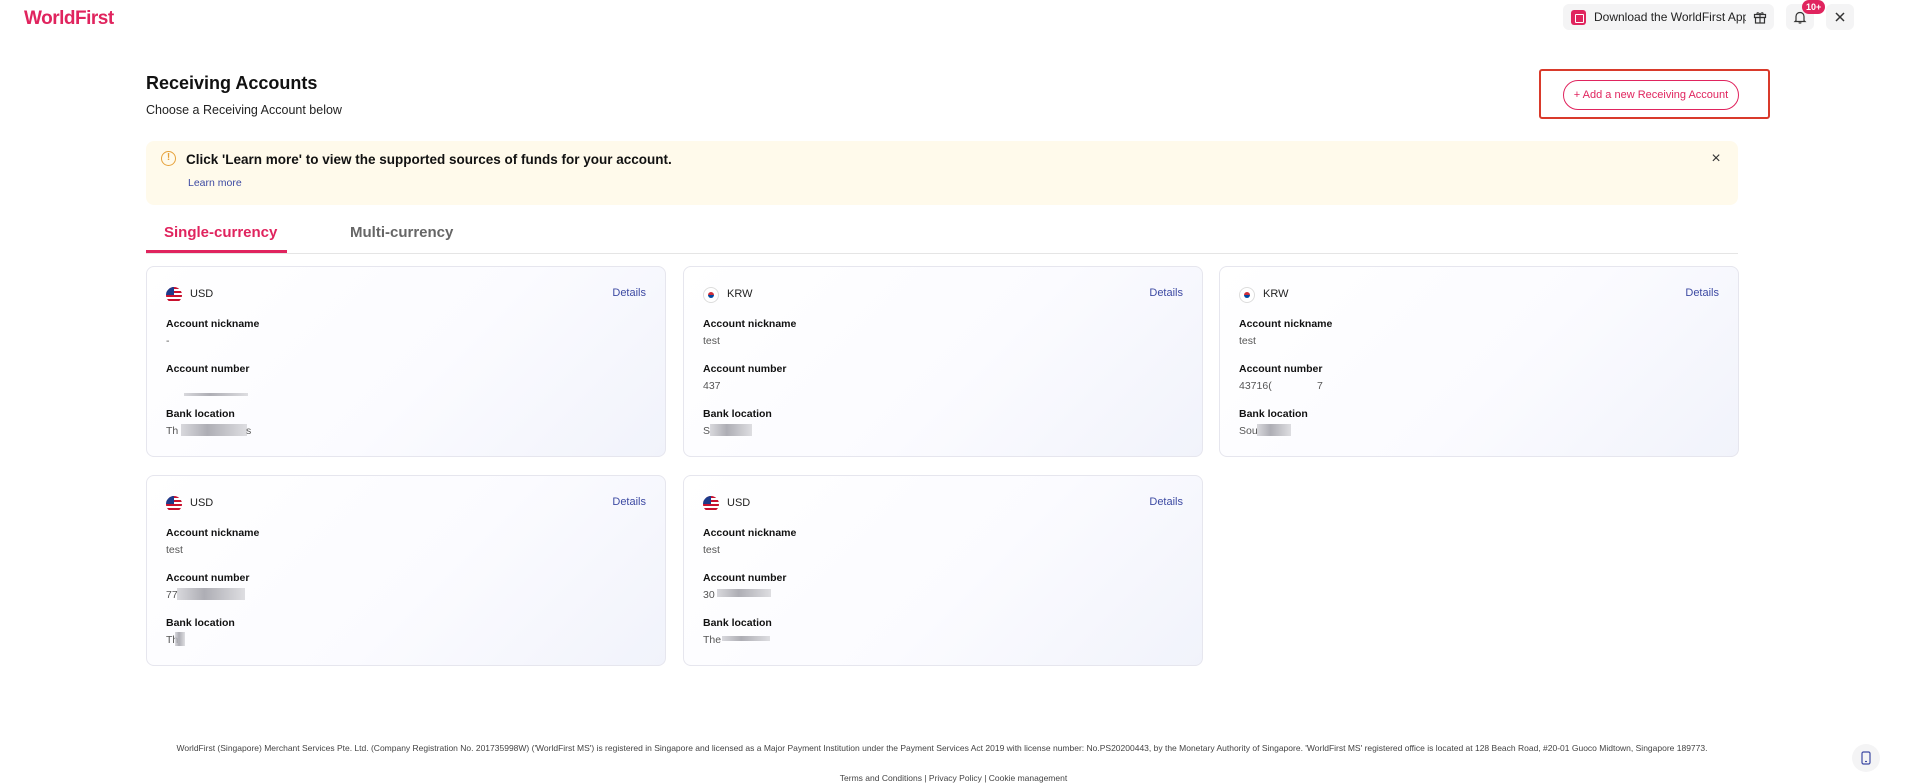  Describe the element at coordinates (709, 595) in the screenshot. I see `account-number-value: 30` at that location.